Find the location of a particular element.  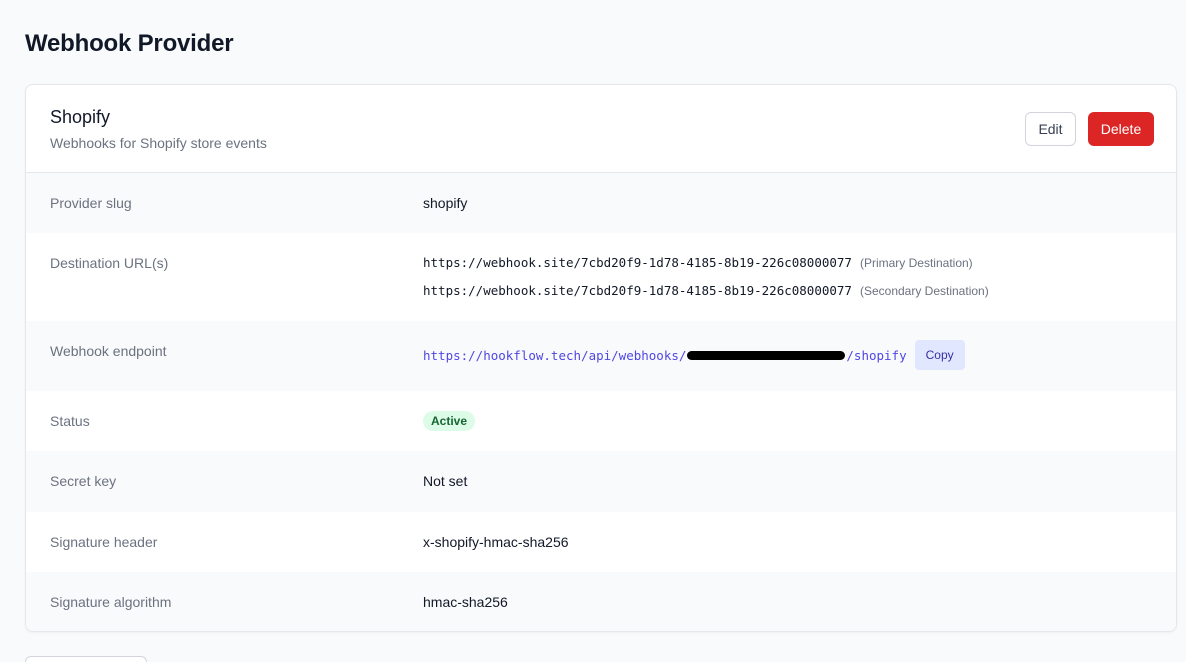

copy-button: Copy is located at coordinates (939, 355).